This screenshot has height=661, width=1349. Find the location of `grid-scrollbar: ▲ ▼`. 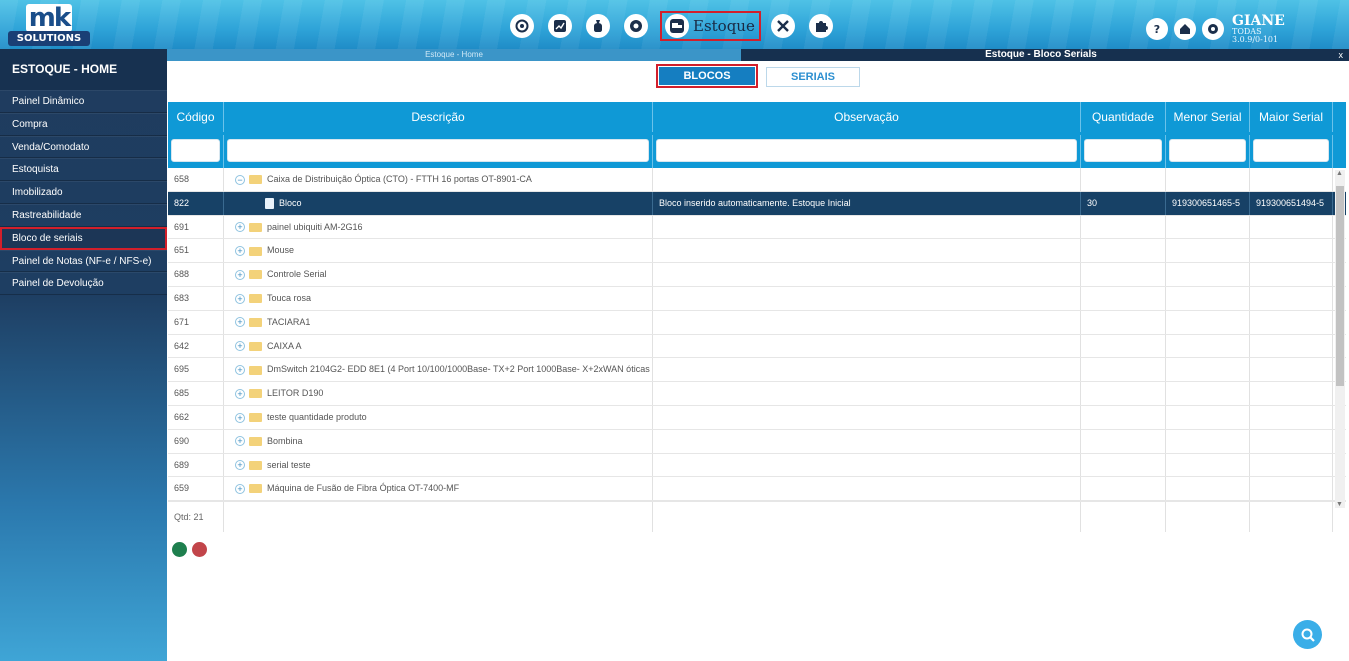

grid-scrollbar: ▲ ▼ is located at coordinates (1340, 339).